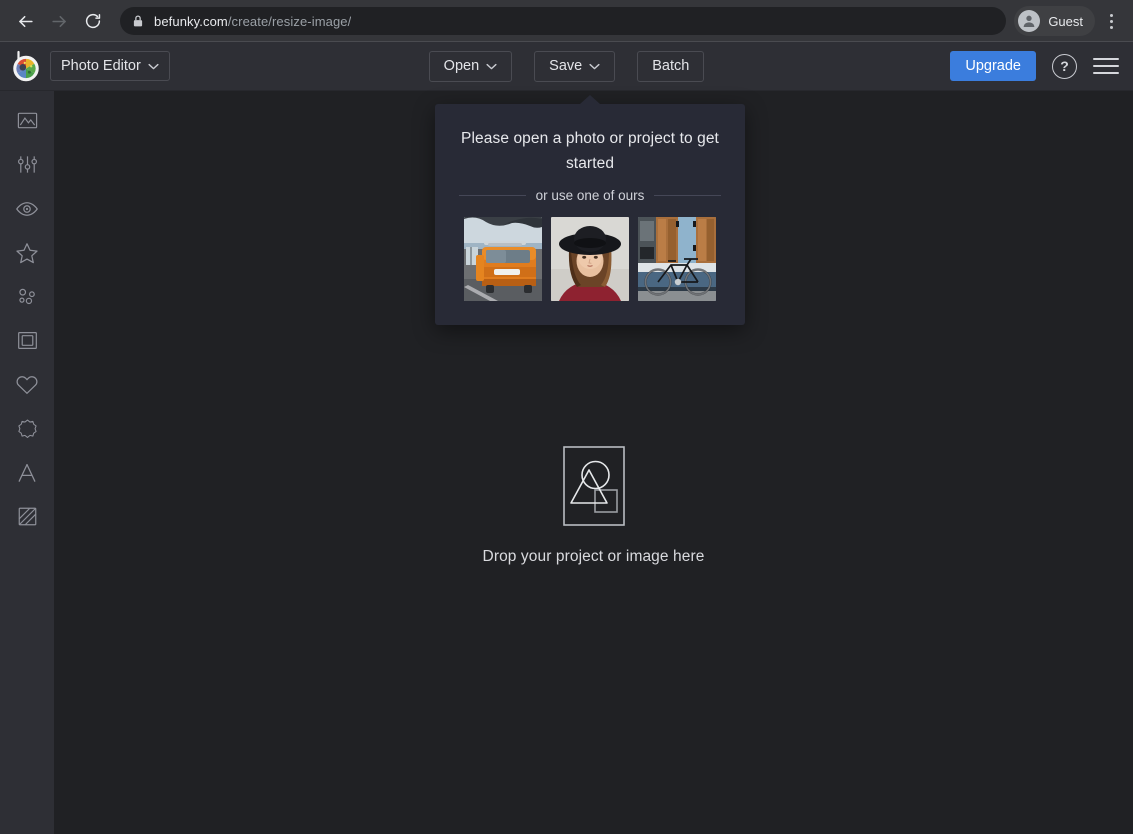  I want to click on three-dot-menu-icon, so click(1111, 21).